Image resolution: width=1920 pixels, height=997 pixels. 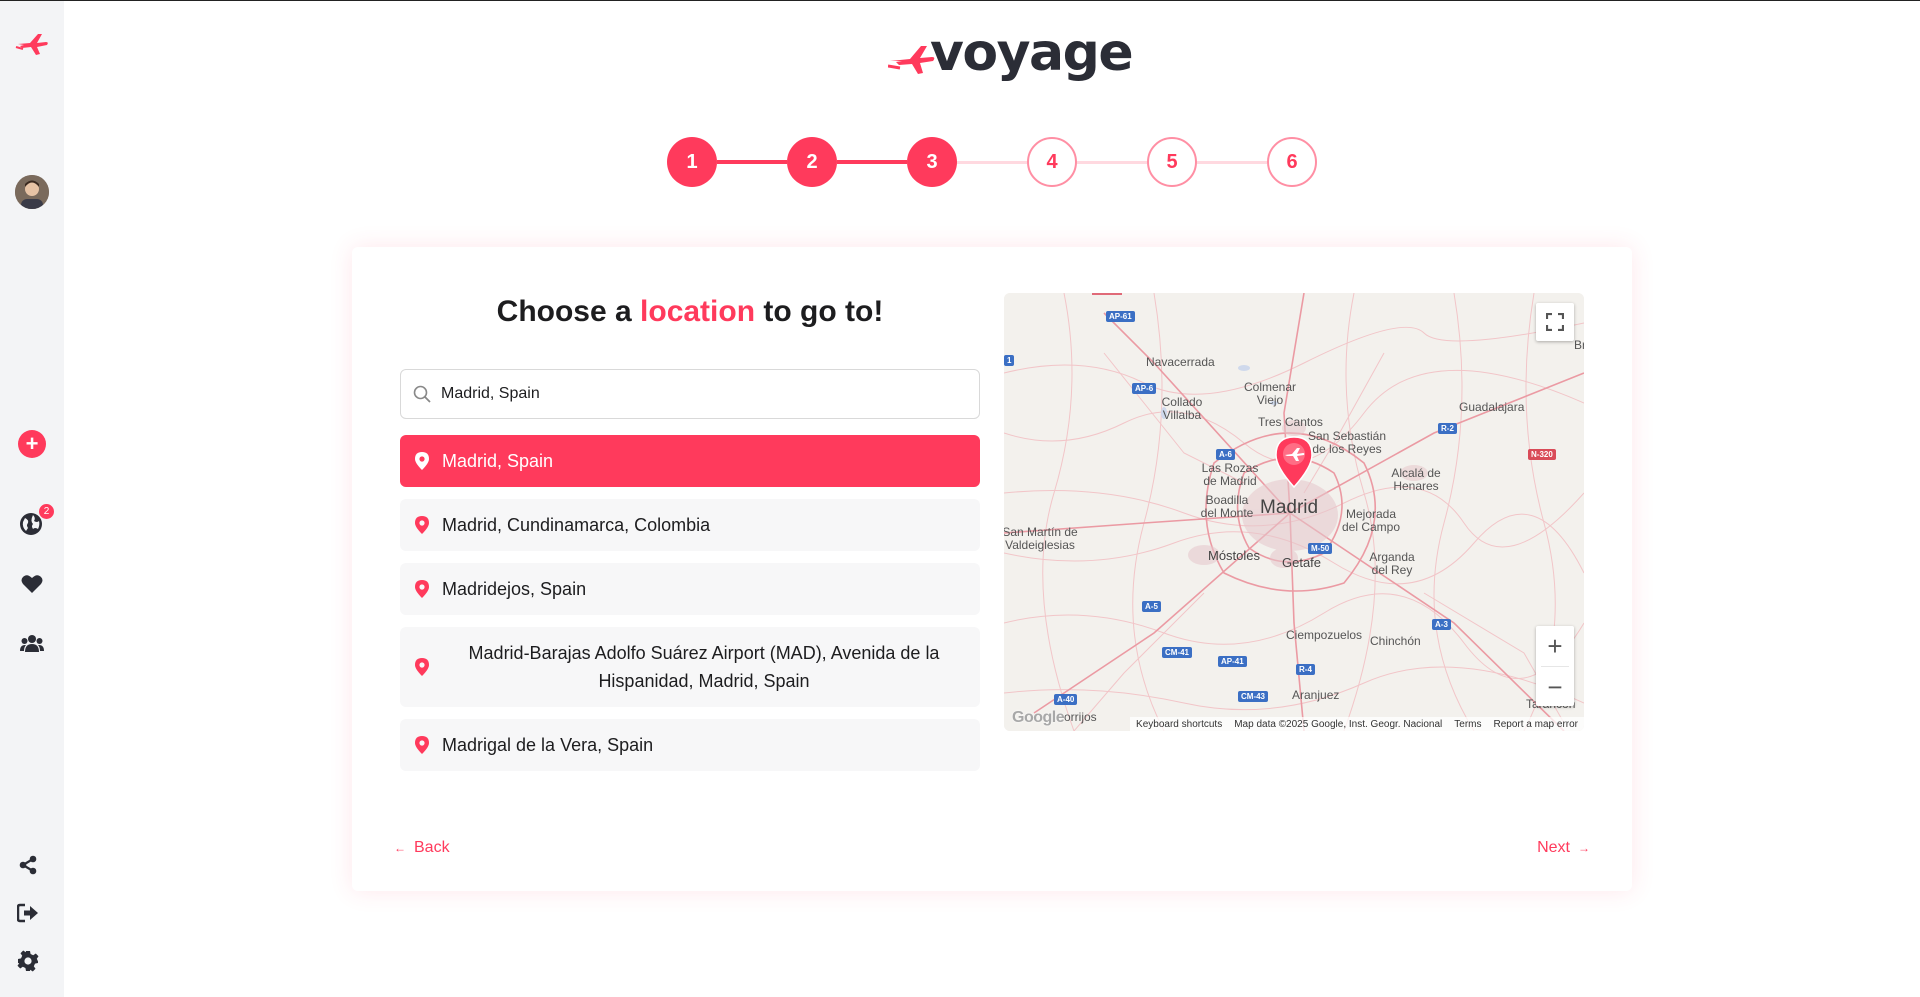 What do you see at coordinates (32, 521) in the screenshot?
I see `globe-button: 2` at bounding box center [32, 521].